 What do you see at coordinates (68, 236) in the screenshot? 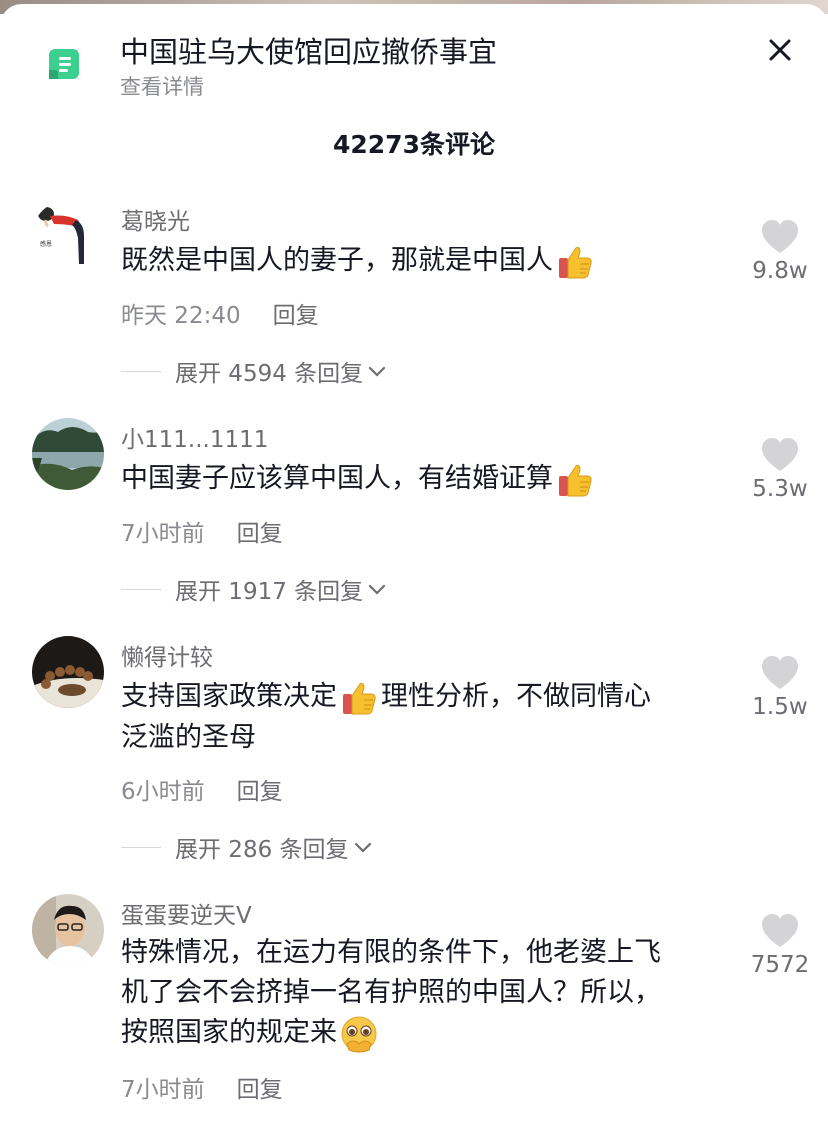
I see `avatar: 感恩` at bounding box center [68, 236].